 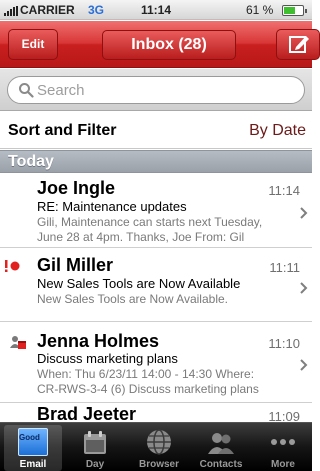 What do you see at coordinates (98, 341) in the screenshot?
I see `message-sender: Jenna Holmes` at bounding box center [98, 341].